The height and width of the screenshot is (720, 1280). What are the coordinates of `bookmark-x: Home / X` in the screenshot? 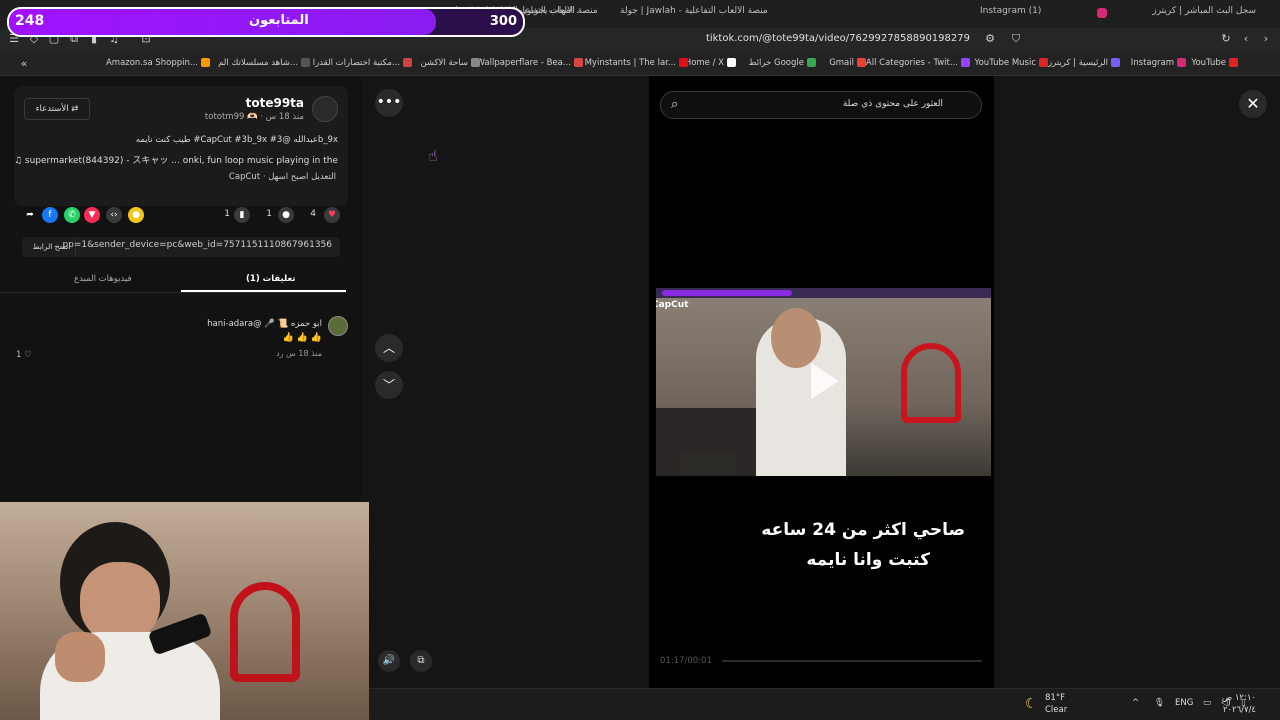 It's located at (710, 63).